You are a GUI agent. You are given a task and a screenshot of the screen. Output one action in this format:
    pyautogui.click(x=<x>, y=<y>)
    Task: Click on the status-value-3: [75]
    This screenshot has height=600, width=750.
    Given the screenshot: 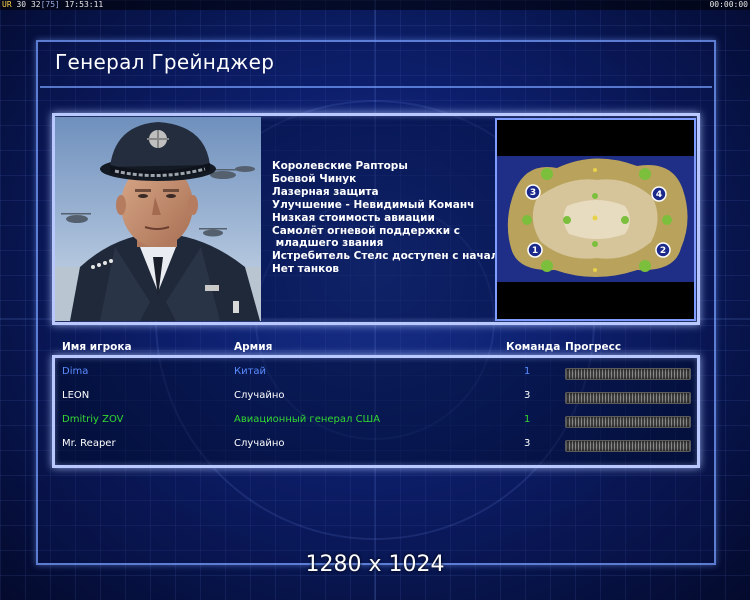 What is the action you would take?
    pyautogui.click(x=50, y=4)
    